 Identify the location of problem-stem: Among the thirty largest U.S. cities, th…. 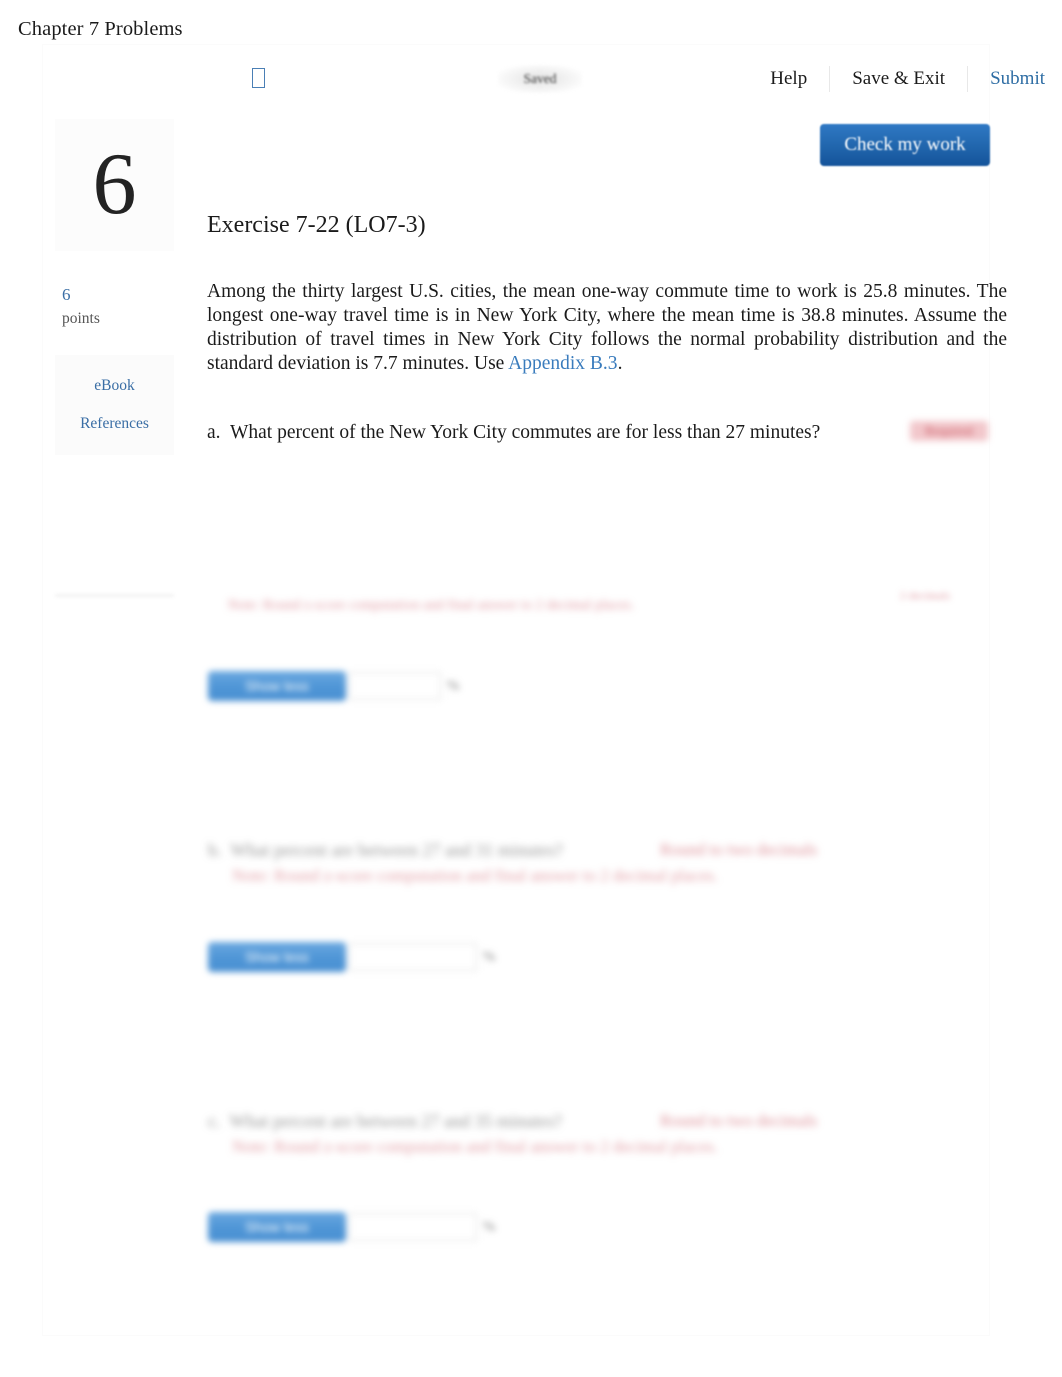
(607, 328).